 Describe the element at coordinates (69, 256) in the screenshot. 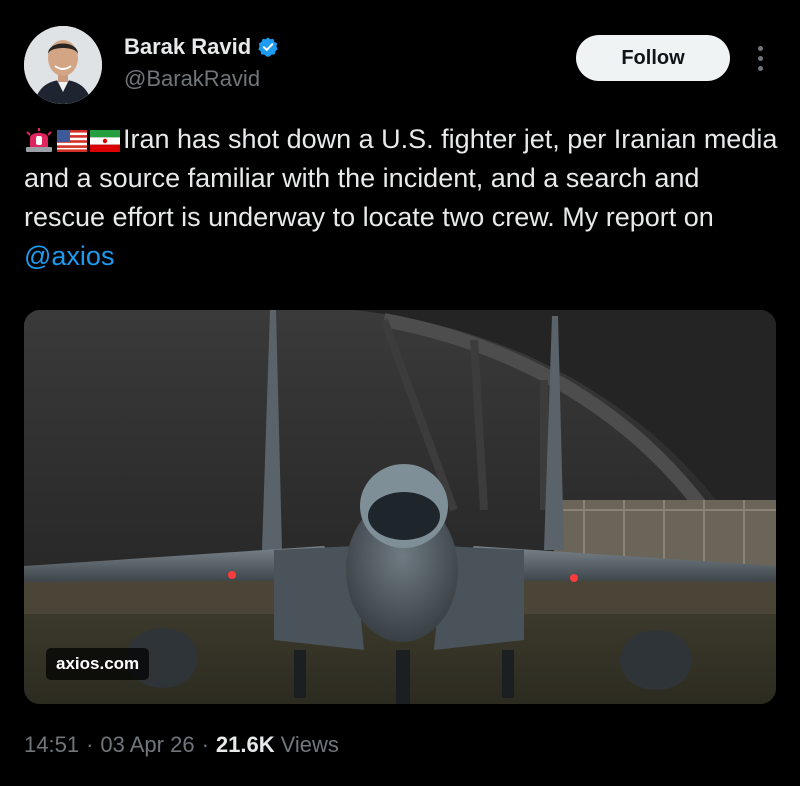

I see `mention-link: @axios` at that location.